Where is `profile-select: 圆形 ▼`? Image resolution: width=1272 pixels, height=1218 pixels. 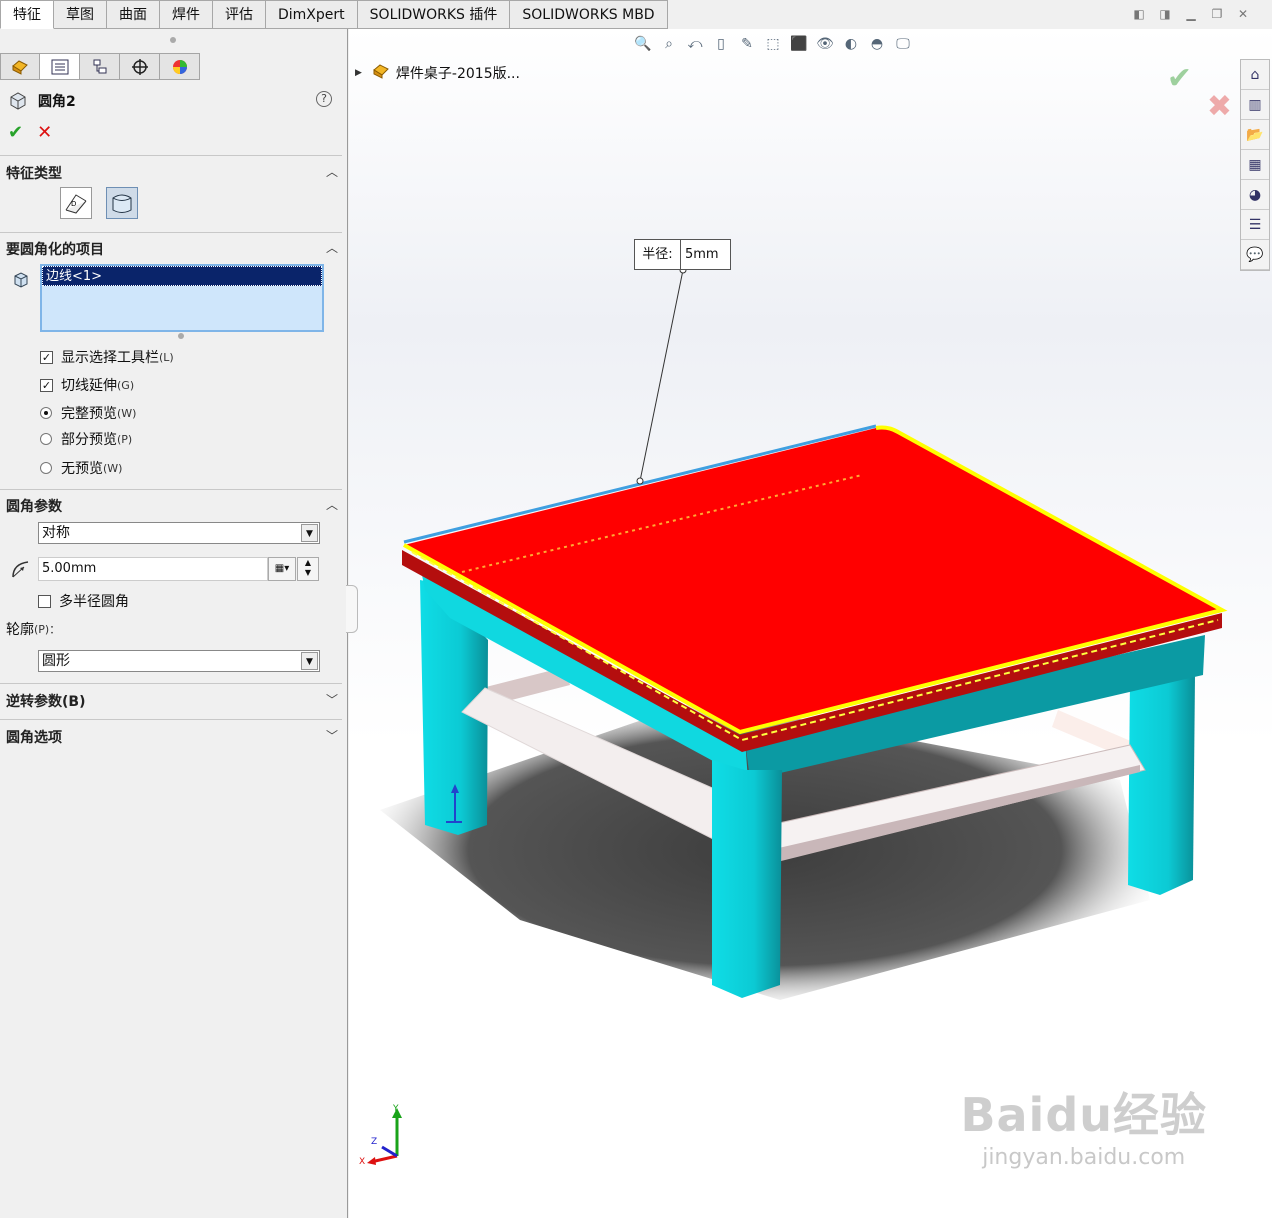 profile-select: 圆形 ▼ is located at coordinates (179, 661).